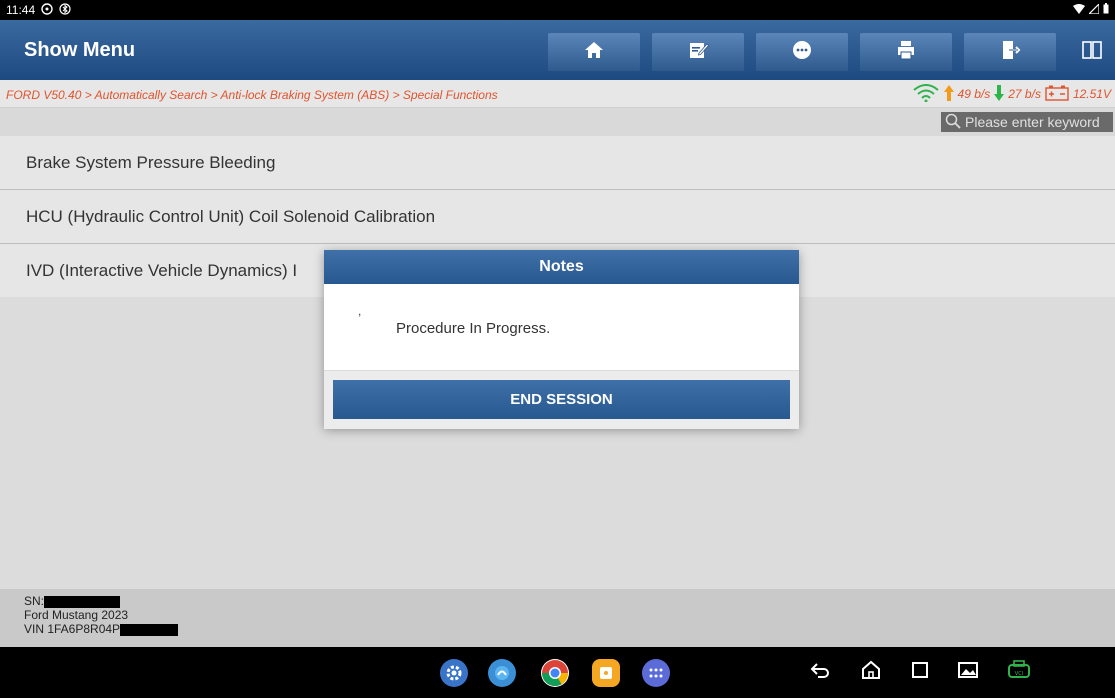 This screenshot has height=698, width=1115. Describe the element at coordinates (999, 94) in the screenshot. I see `download-arrow-icon` at that location.